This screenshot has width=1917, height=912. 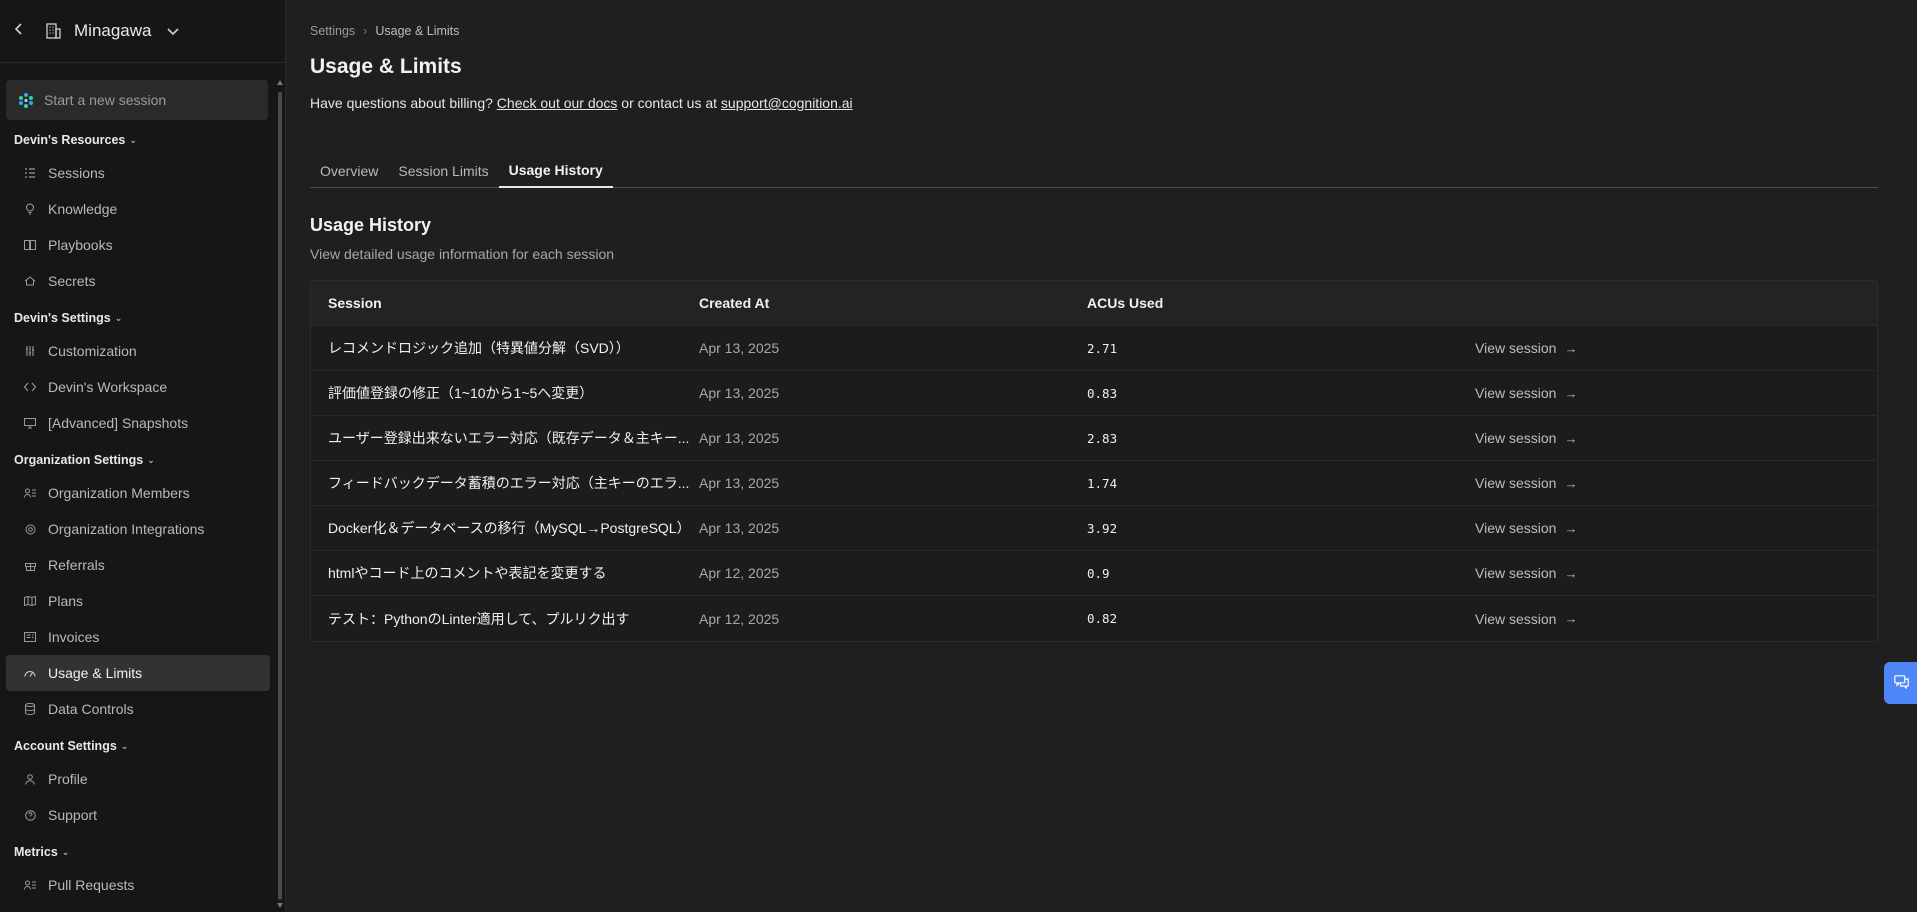 I want to click on sidebar-item-knowledge: Knowledge, so click(x=138, y=209).